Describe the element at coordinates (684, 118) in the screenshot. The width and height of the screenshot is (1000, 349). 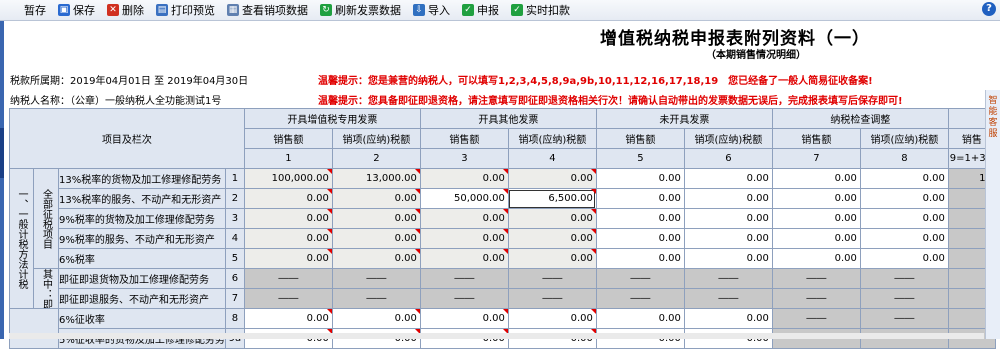
I see `group-header-no-invoice: 未开具发票` at that location.